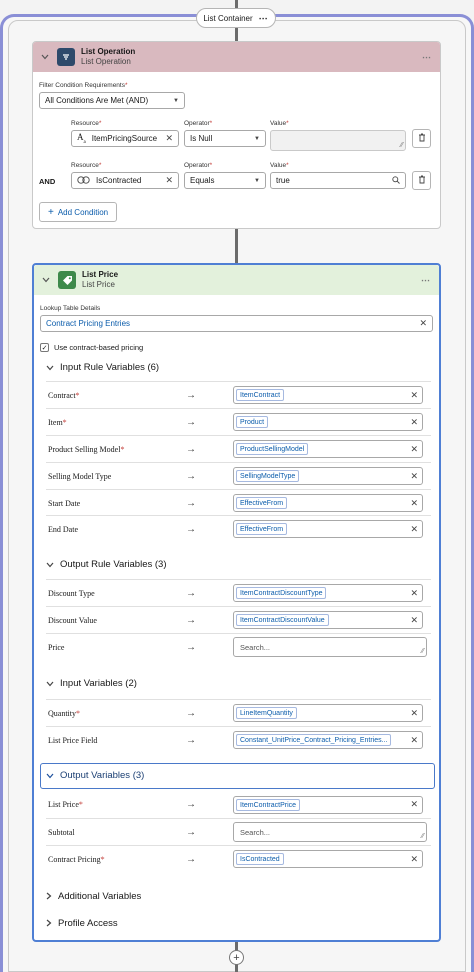 This screenshot has height=972, width=474. I want to click on resource-value: IsContracted, so click(119, 180).